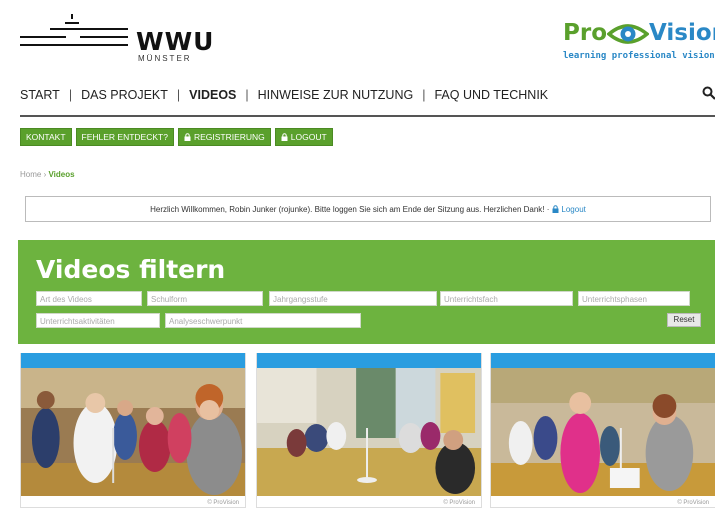  I want to click on filter-unterrichtsaktivitaeten: Unterrichtsaktivitäten, so click(98, 320).